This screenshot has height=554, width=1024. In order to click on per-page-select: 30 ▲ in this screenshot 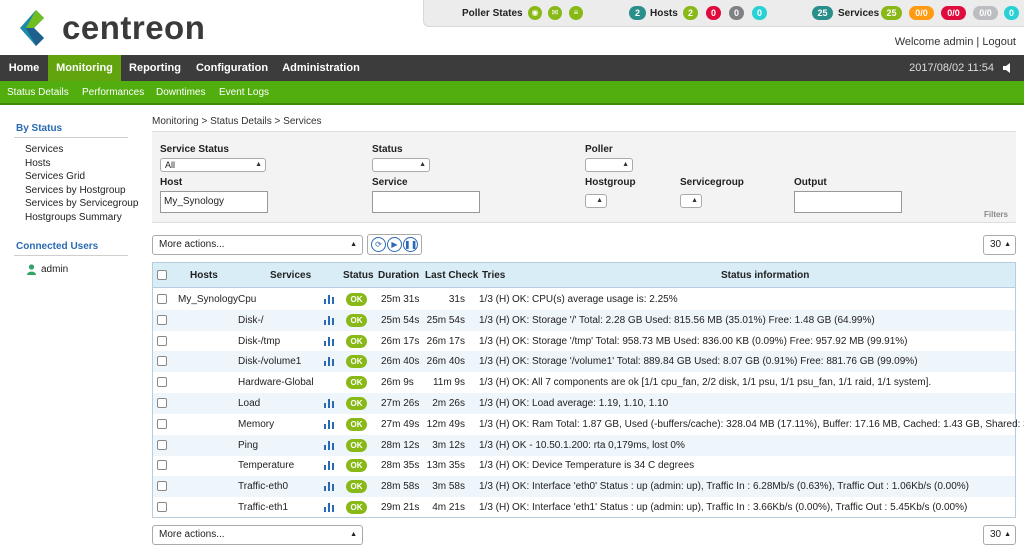, I will do `click(999, 245)`.